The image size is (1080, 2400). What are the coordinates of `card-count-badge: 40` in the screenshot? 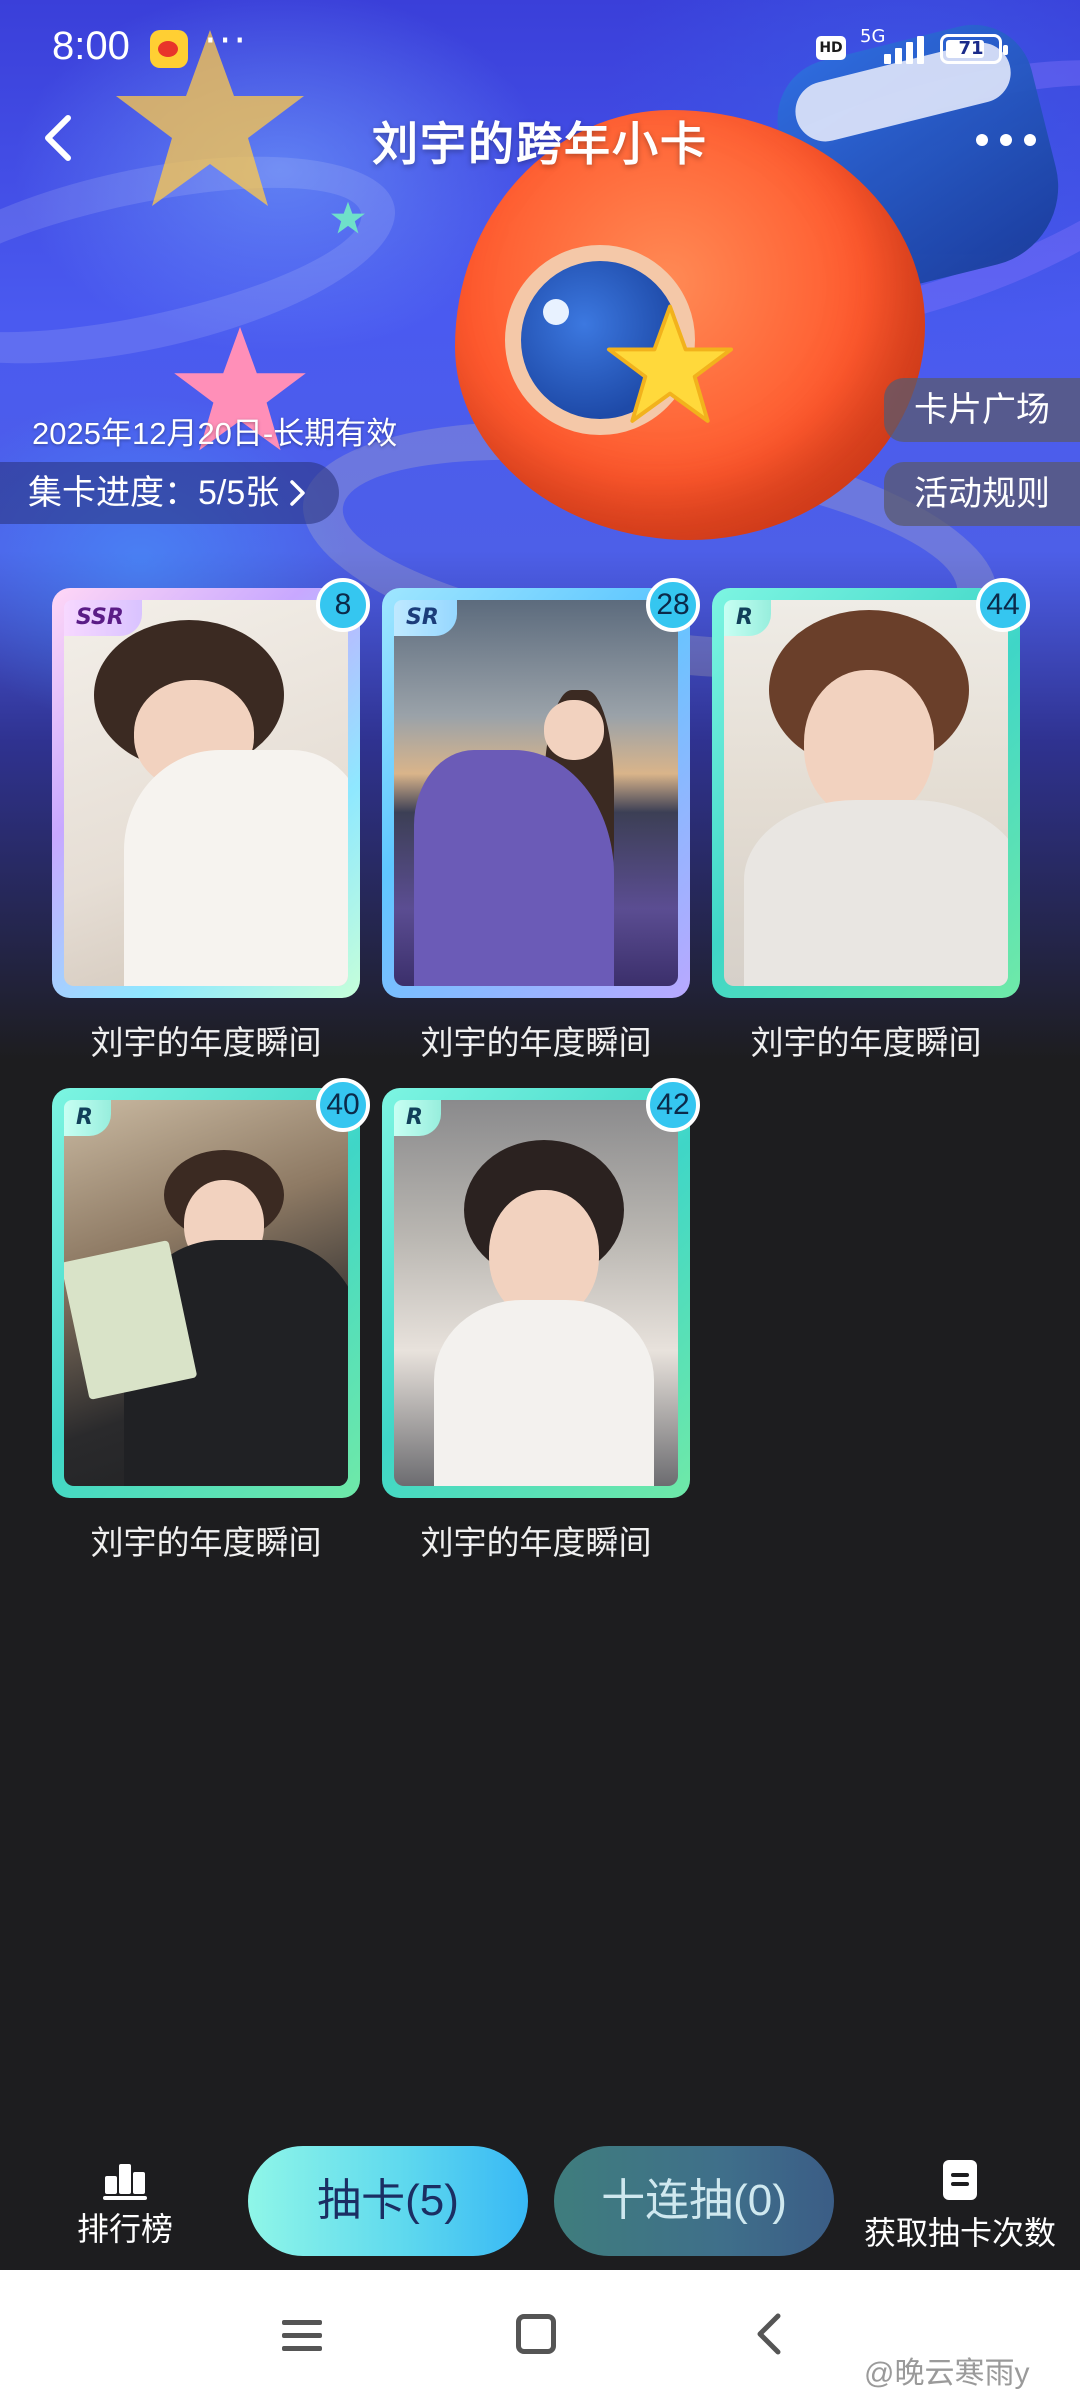 It's located at (343, 1105).